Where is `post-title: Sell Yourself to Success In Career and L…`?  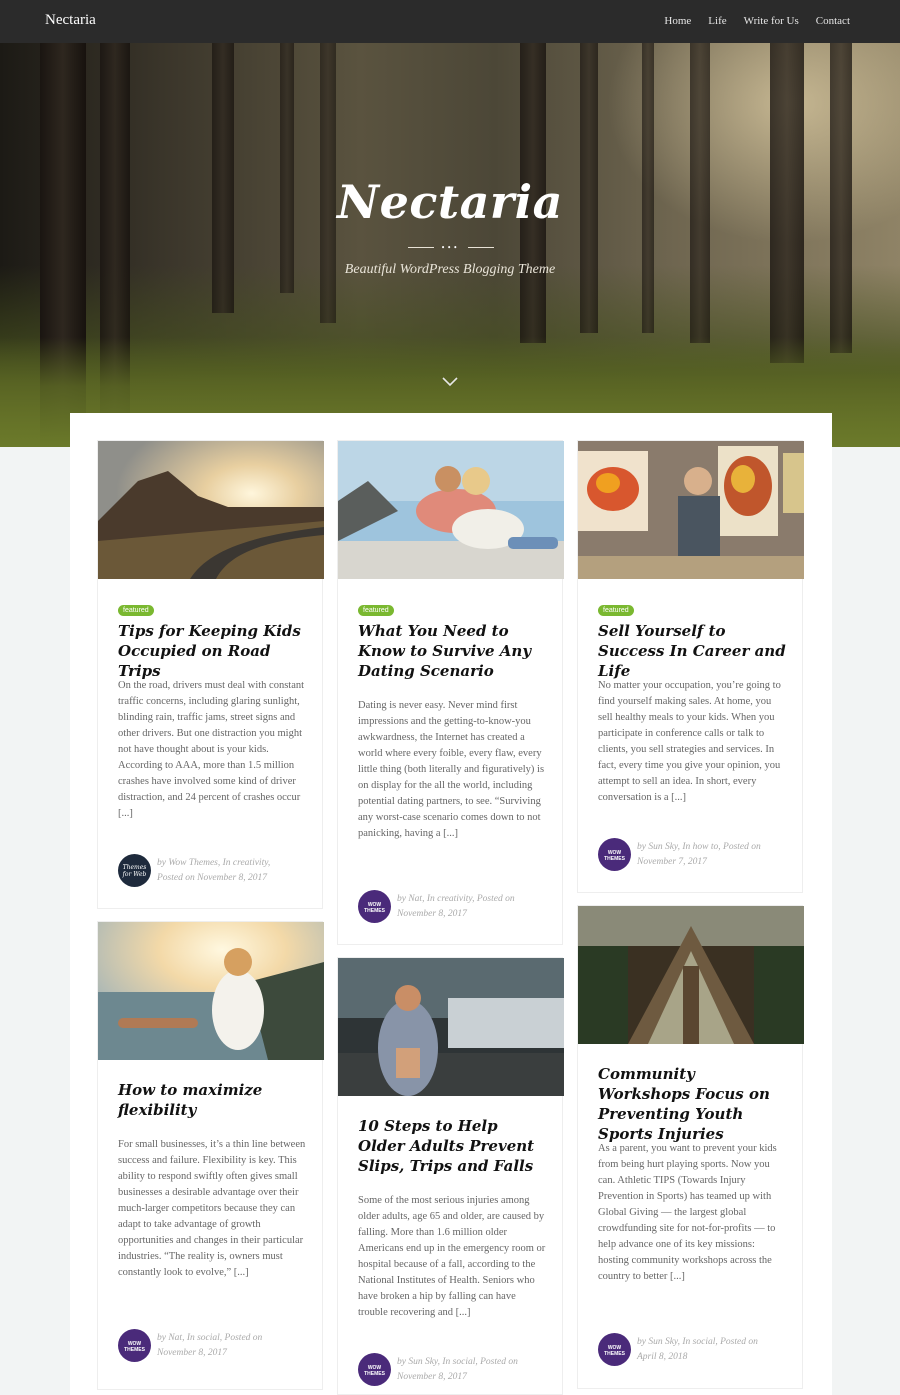 post-title: Sell Yourself to Success In Career and L… is located at coordinates (693, 651).